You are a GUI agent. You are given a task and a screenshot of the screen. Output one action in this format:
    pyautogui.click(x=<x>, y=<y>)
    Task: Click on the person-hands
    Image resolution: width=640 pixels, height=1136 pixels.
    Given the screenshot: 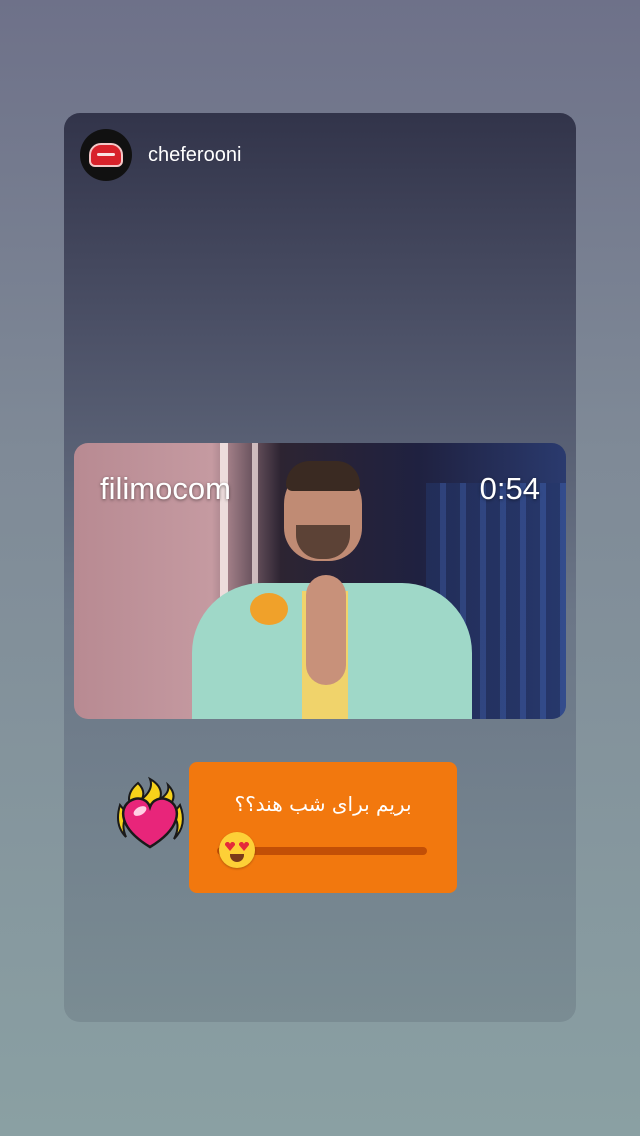 What is the action you would take?
    pyautogui.click(x=326, y=630)
    